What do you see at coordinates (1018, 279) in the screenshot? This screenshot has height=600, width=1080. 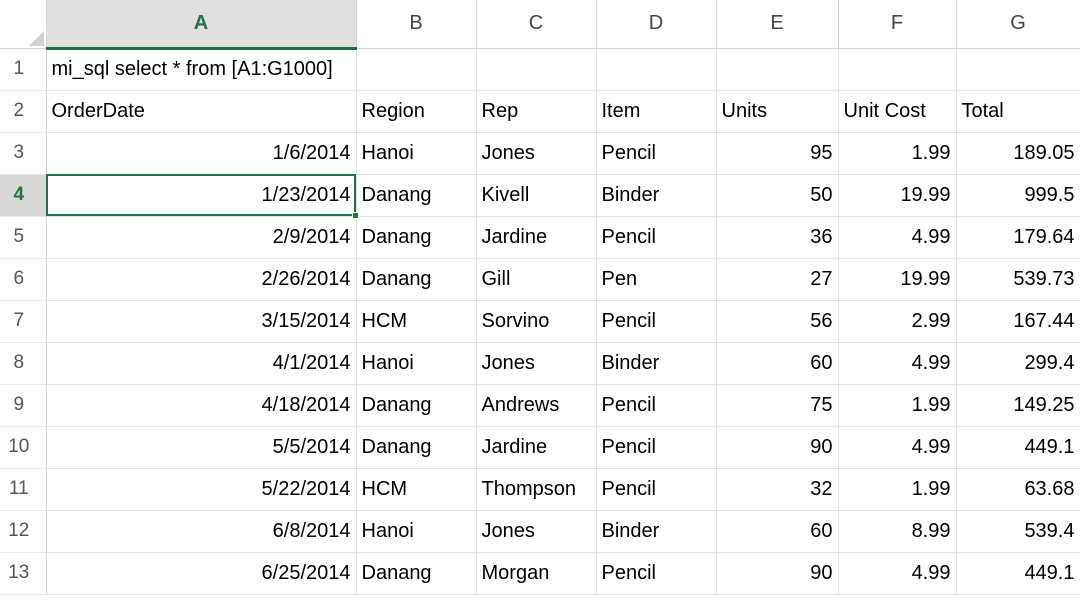 I see `cell-G6: 539.73` at bounding box center [1018, 279].